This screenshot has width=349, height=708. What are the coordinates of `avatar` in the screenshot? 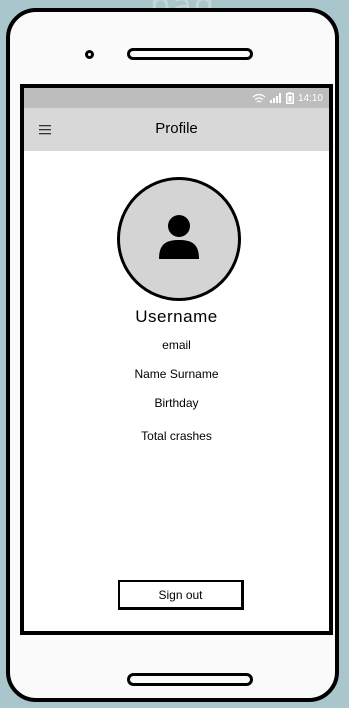 It's located at (179, 239).